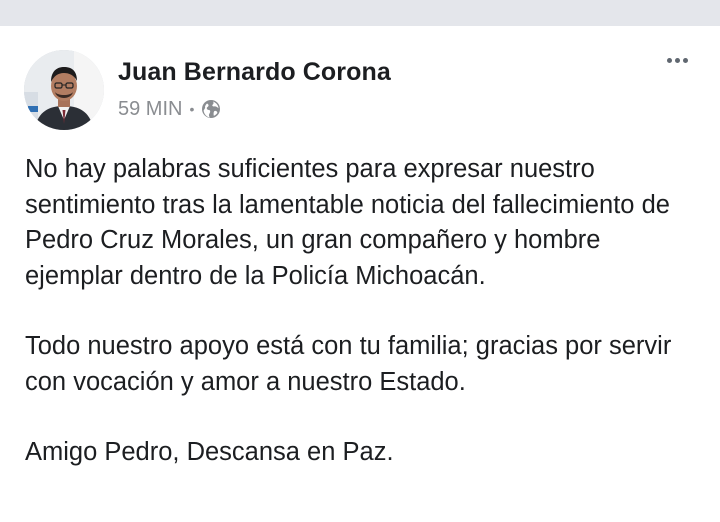 Image resolution: width=720 pixels, height=522 pixels. What do you see at coordinates (211, 109) in the screenshot?
I see `globe-icon` at bounding box center [211, 109].